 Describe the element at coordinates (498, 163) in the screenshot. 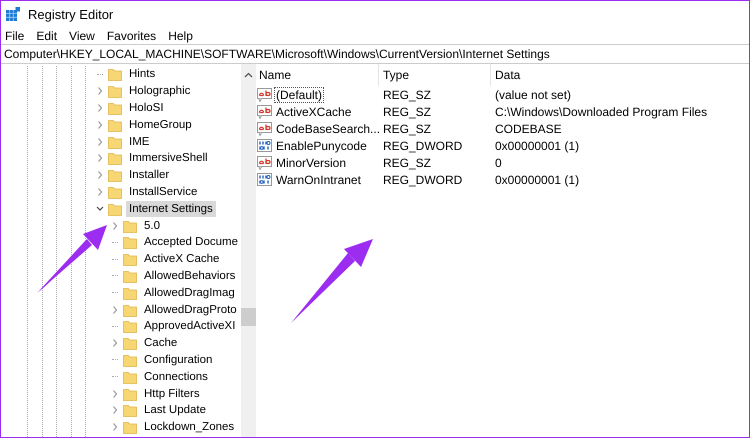

I see `value-data: 0` at that location.